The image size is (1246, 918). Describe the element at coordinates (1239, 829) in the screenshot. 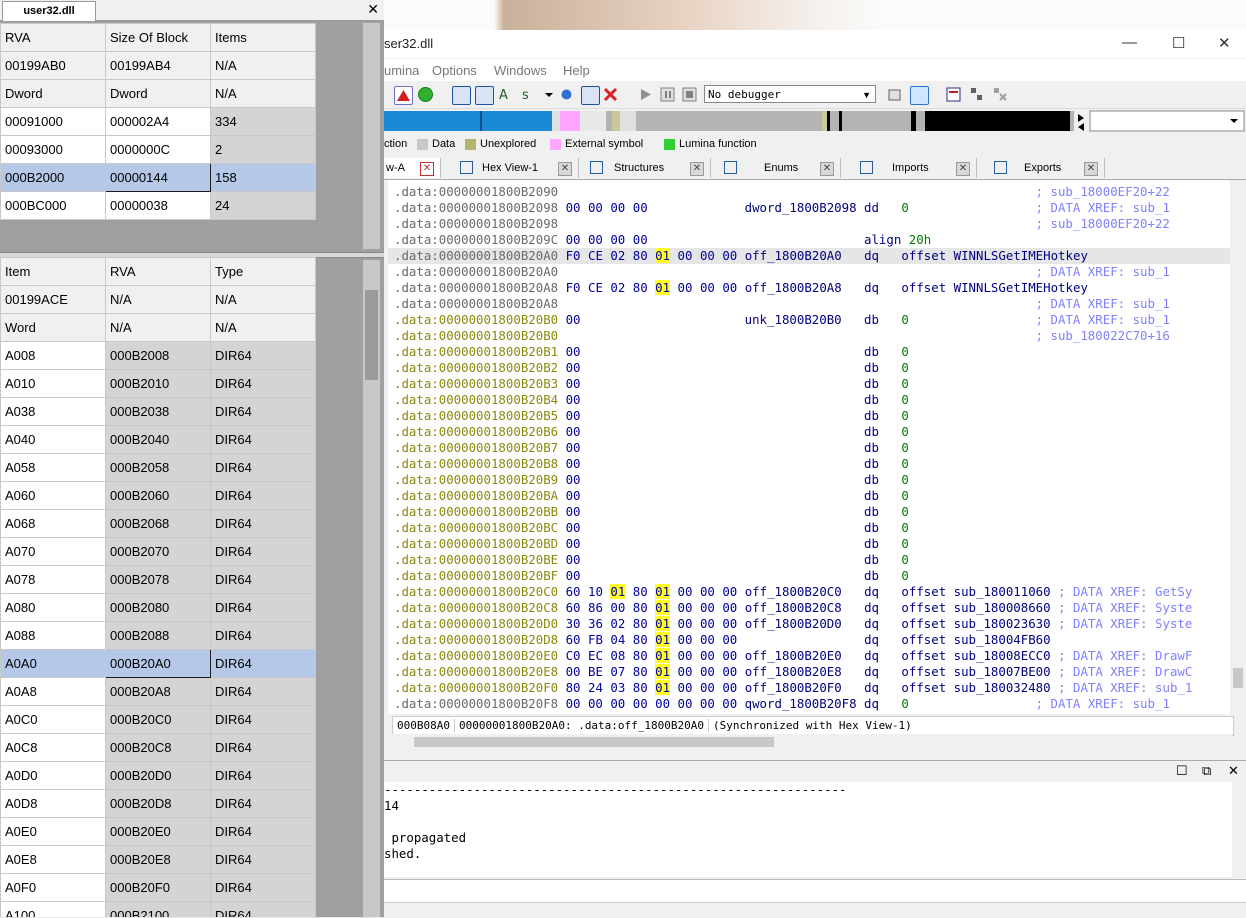

I see `output-scrollbar` at that location.